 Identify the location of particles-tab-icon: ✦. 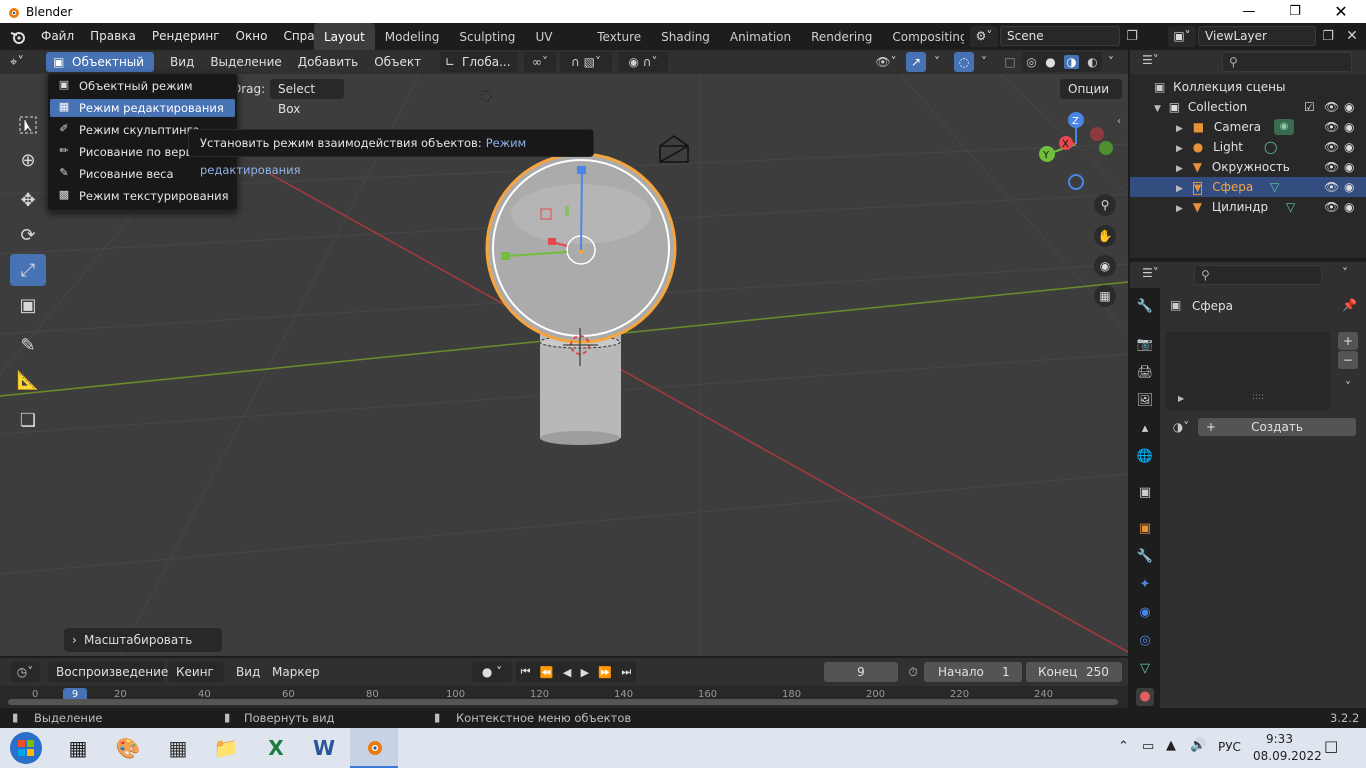
(1145, 585).